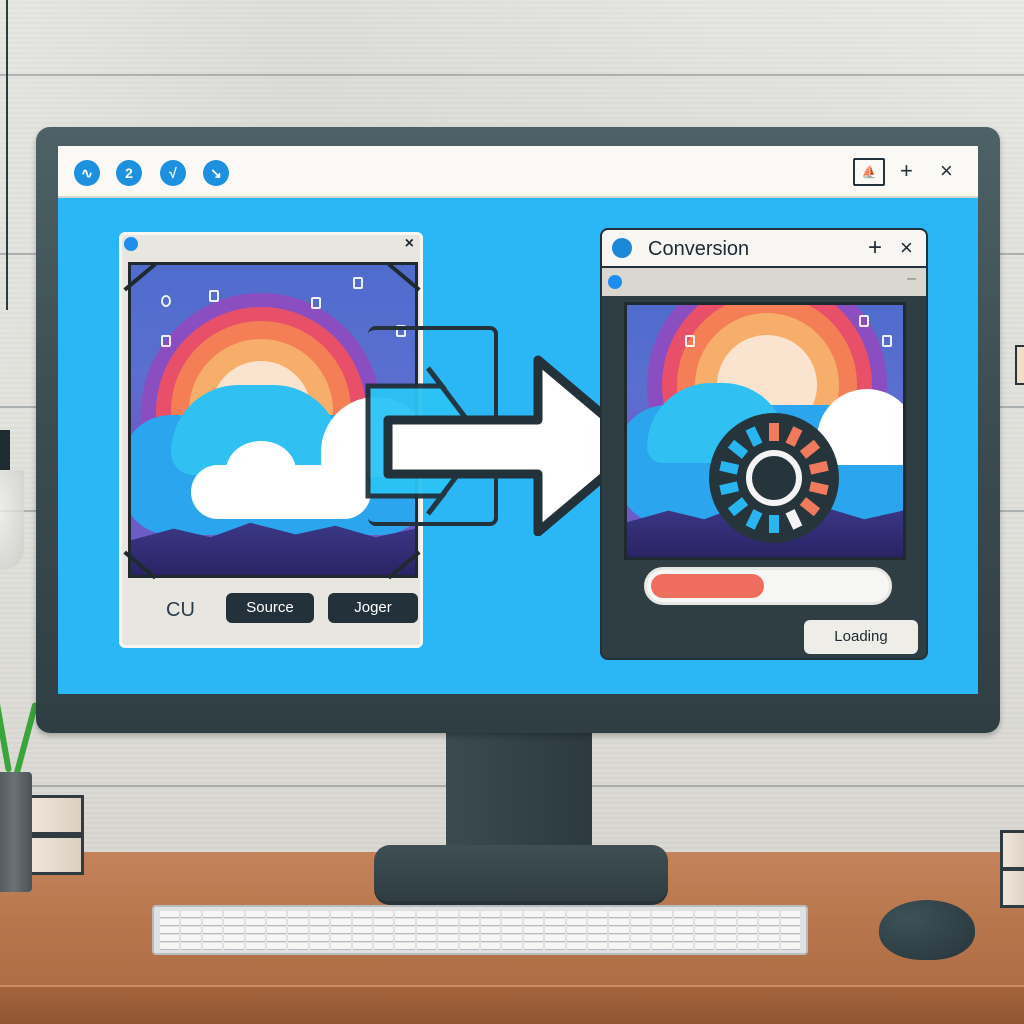 Image resolution: width=1024 pixels, height=1024 pixels. What do you see at coordinates (906, 171) in the screenshot?
I see `add-window-button: +` at bounding box center [906, 171].